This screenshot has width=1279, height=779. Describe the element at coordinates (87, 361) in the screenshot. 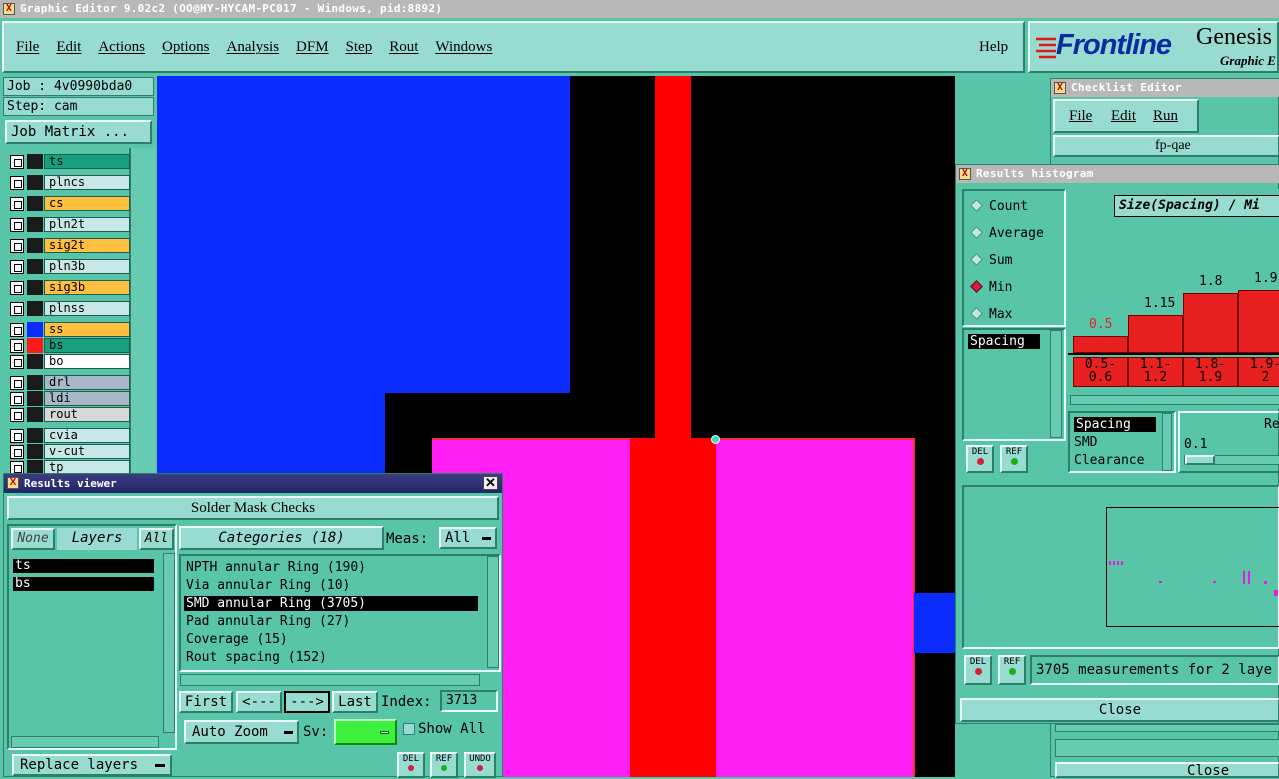

I see `layer-name: bo` at that location.